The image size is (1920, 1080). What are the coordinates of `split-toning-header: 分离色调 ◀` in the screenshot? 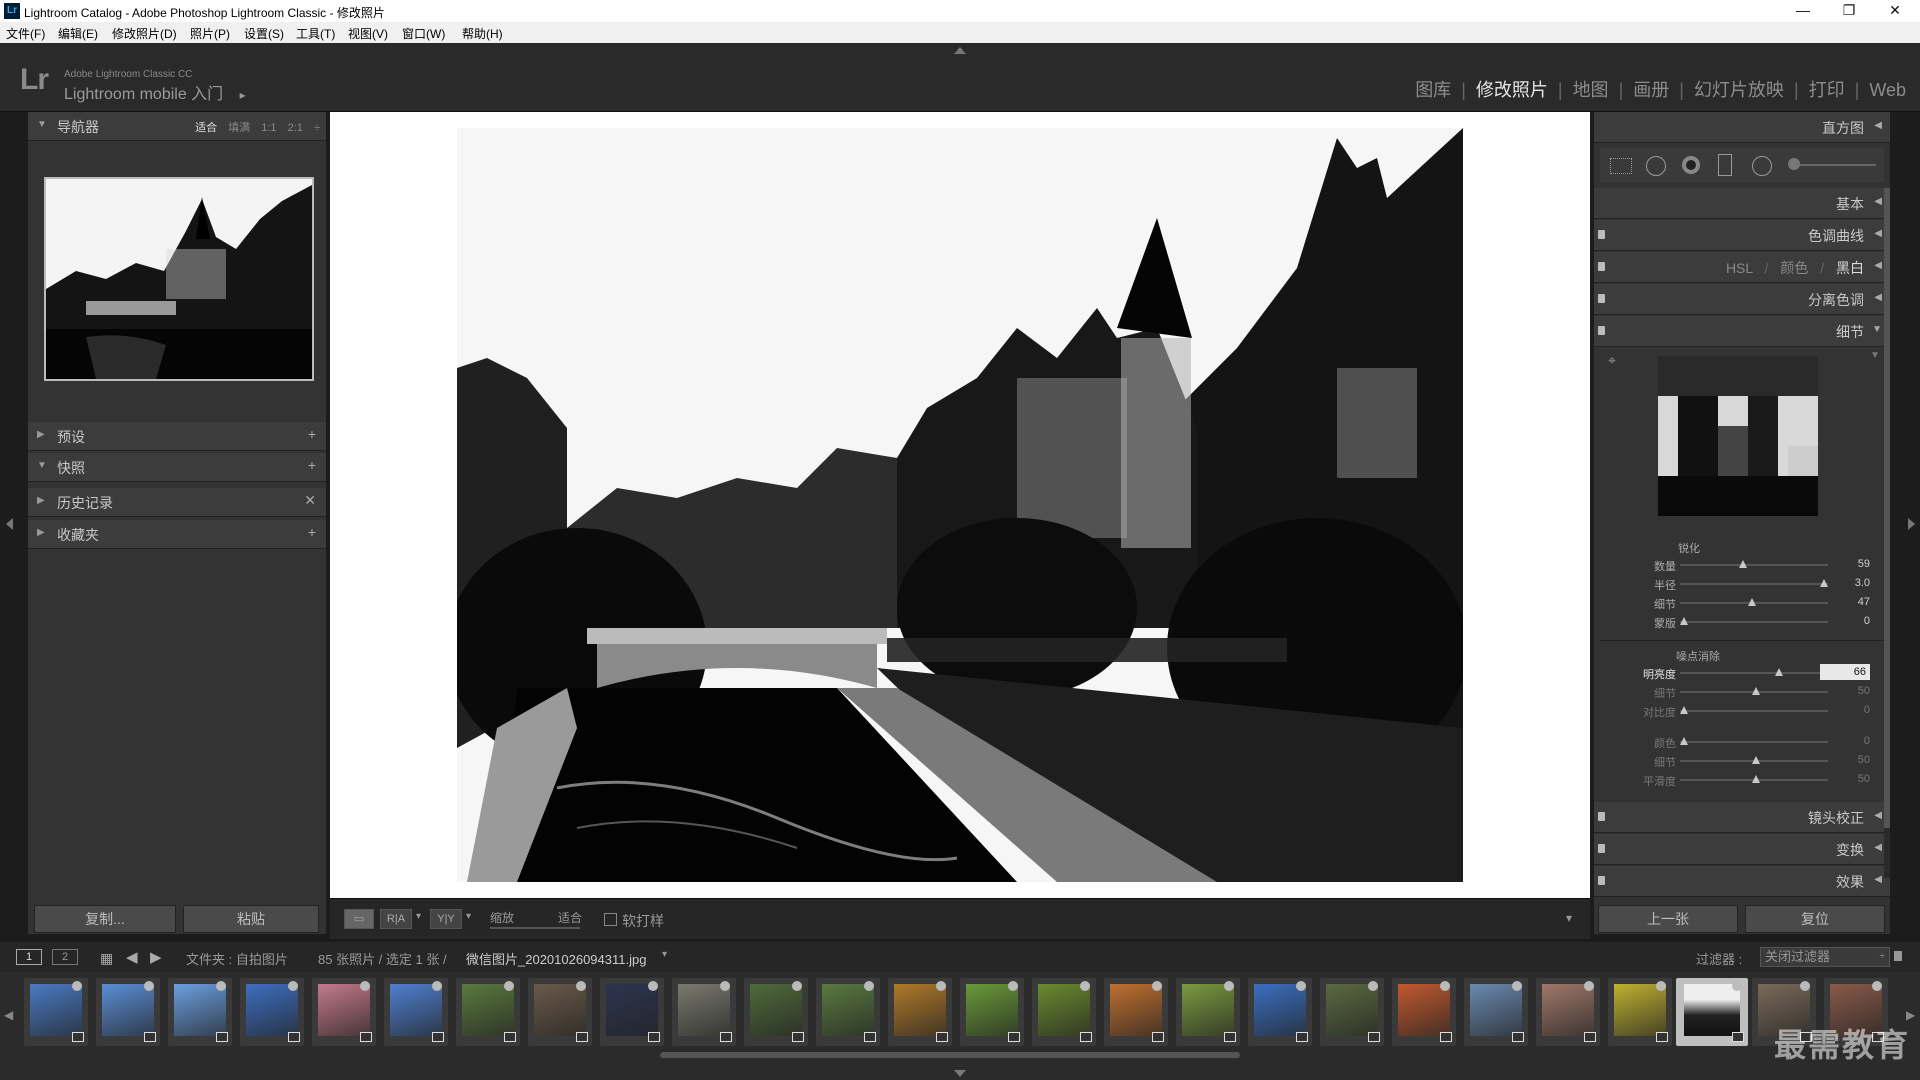 It's located at (1742, 299).